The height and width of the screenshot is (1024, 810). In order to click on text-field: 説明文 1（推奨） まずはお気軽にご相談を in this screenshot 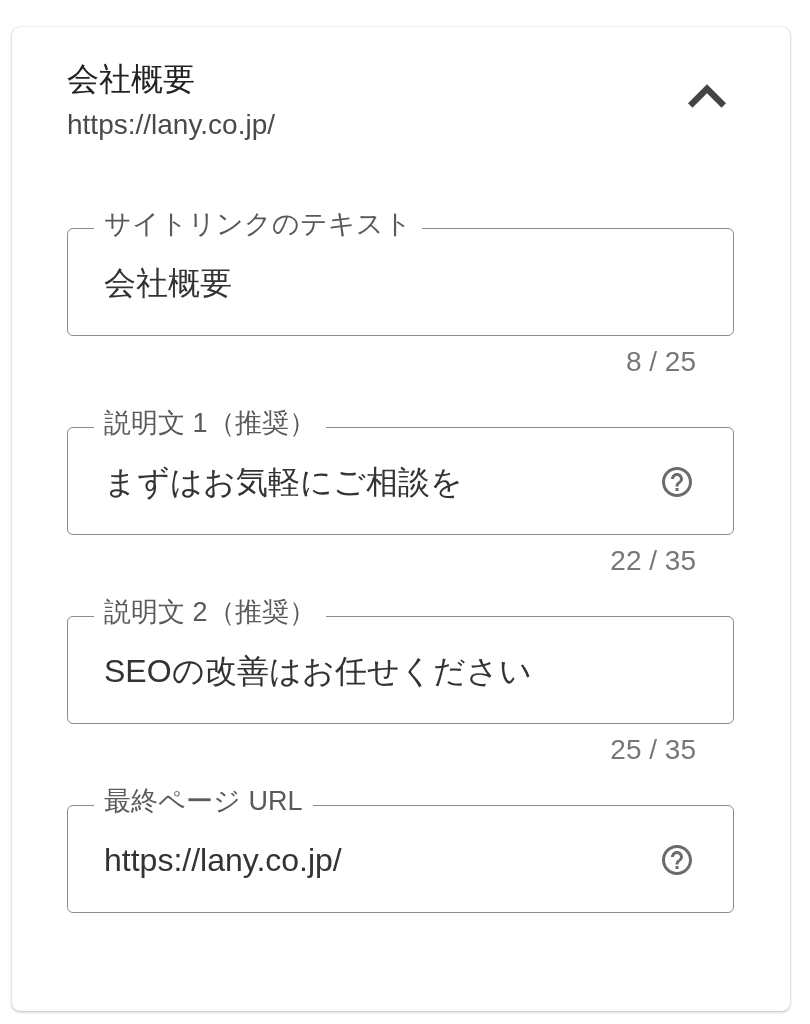, I will do `click(400, 471)`.